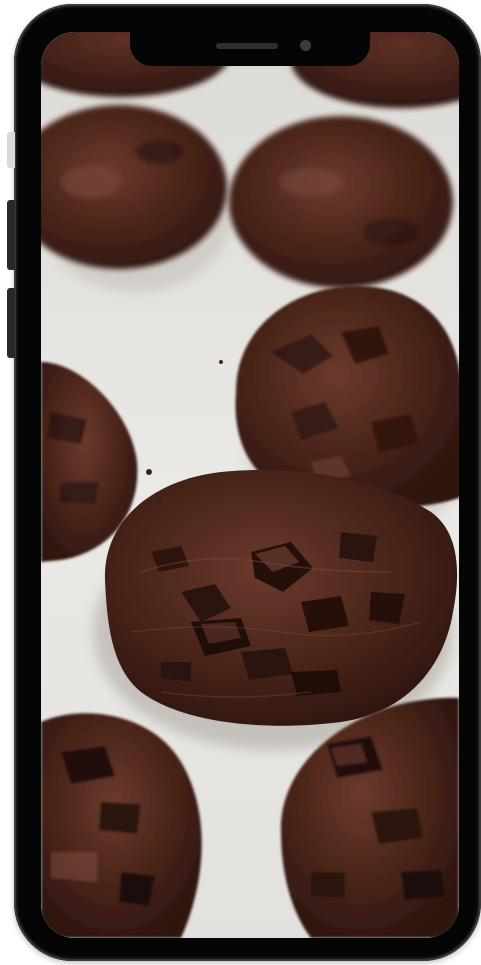  I want to click on phone-notch, so click(250, 49).